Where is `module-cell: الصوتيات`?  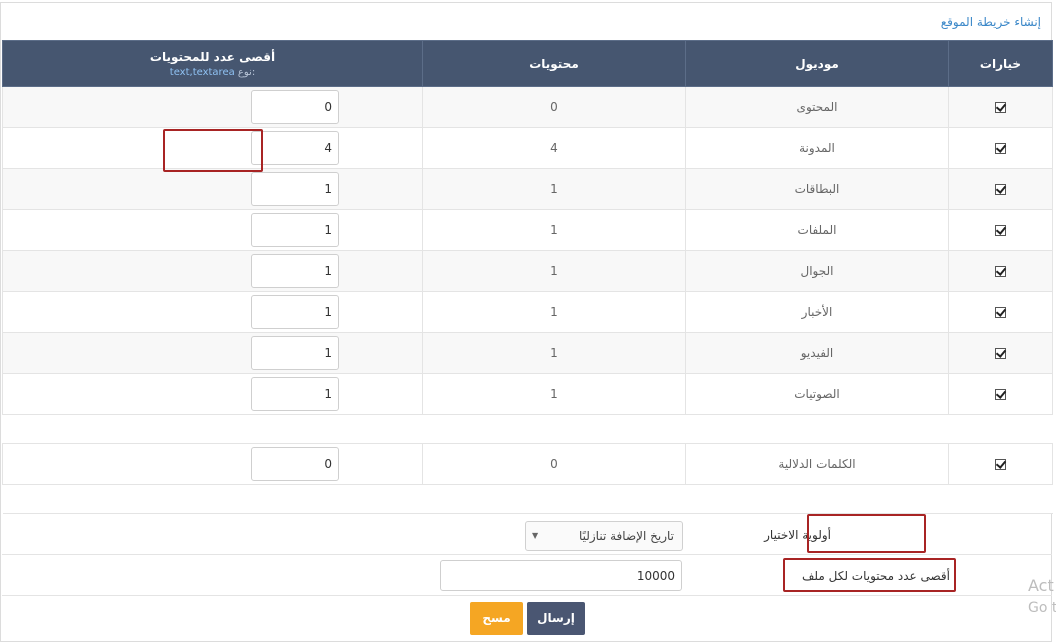 module-cell: الصوتيات is located at coordinates (817, 394).